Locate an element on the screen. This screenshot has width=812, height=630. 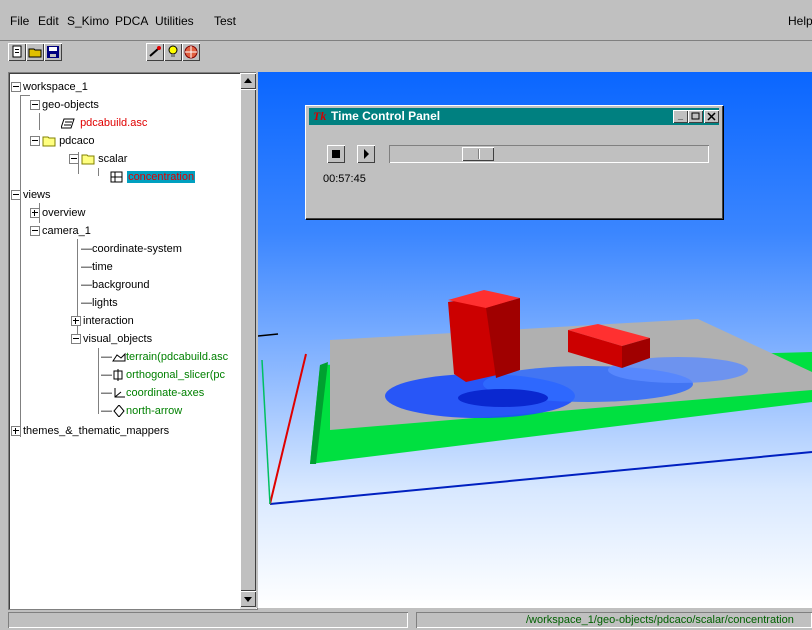
maximize-button is located at coordinates (695, 116).